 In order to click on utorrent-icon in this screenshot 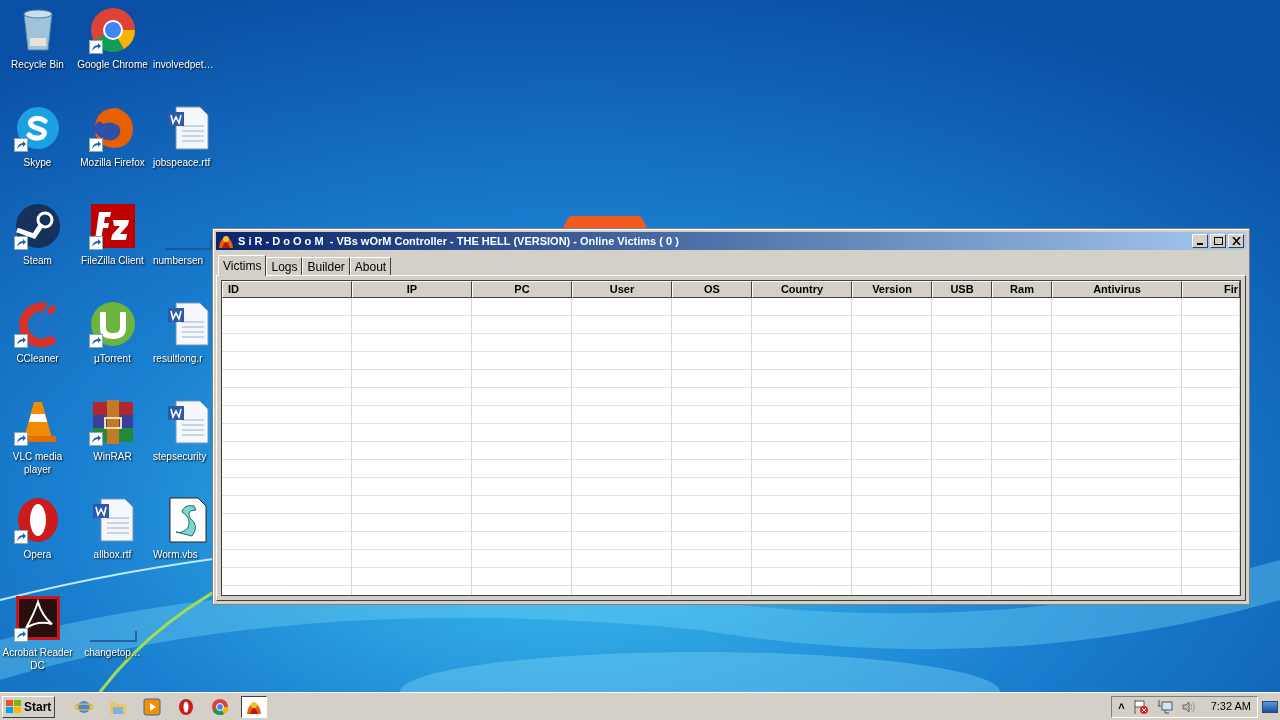, I will do `click(112, 324)`.